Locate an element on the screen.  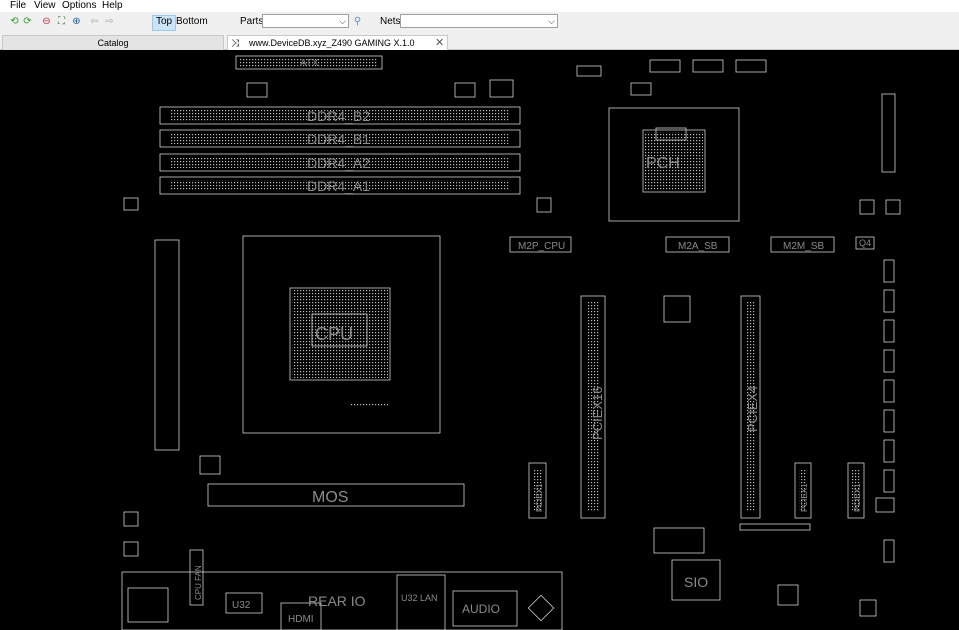
bottom-side-toggle: Bottom is located at coordinates (192, 22).